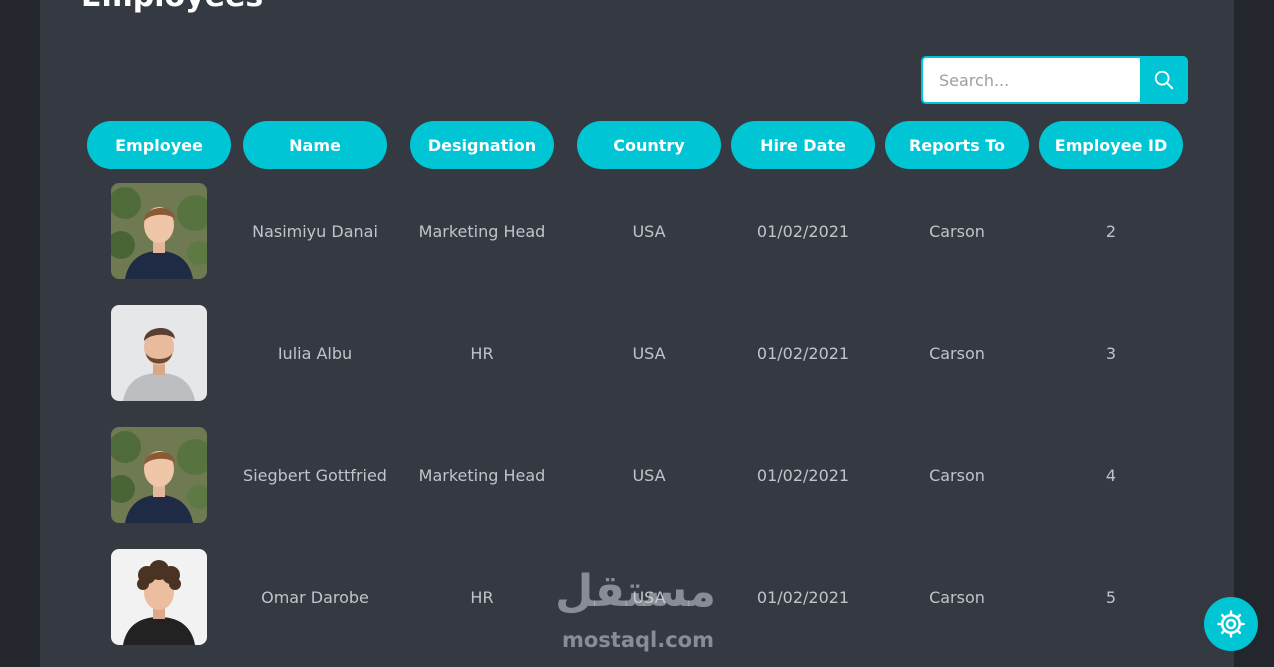 The width and height of the screenshot is (1274, 667). Describe the element at coordinates (482, 145) in the screenshot. I see `column-header-designation: Designation` at that location.